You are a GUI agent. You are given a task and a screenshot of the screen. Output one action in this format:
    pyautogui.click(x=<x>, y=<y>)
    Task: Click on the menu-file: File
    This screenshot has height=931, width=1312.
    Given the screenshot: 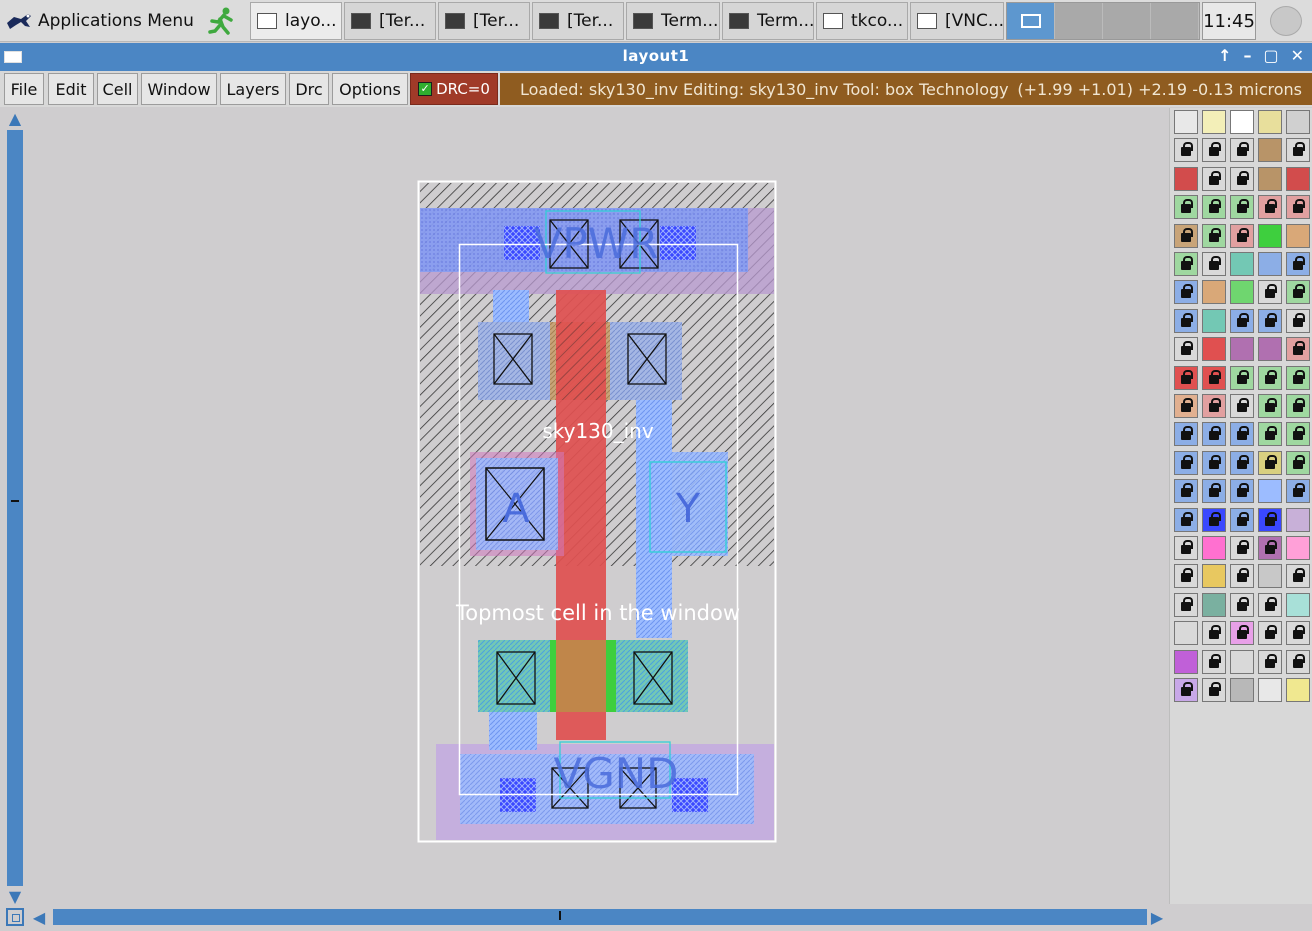 What is the action you would take?
    pyautogui.click(x=24, y=89)
    